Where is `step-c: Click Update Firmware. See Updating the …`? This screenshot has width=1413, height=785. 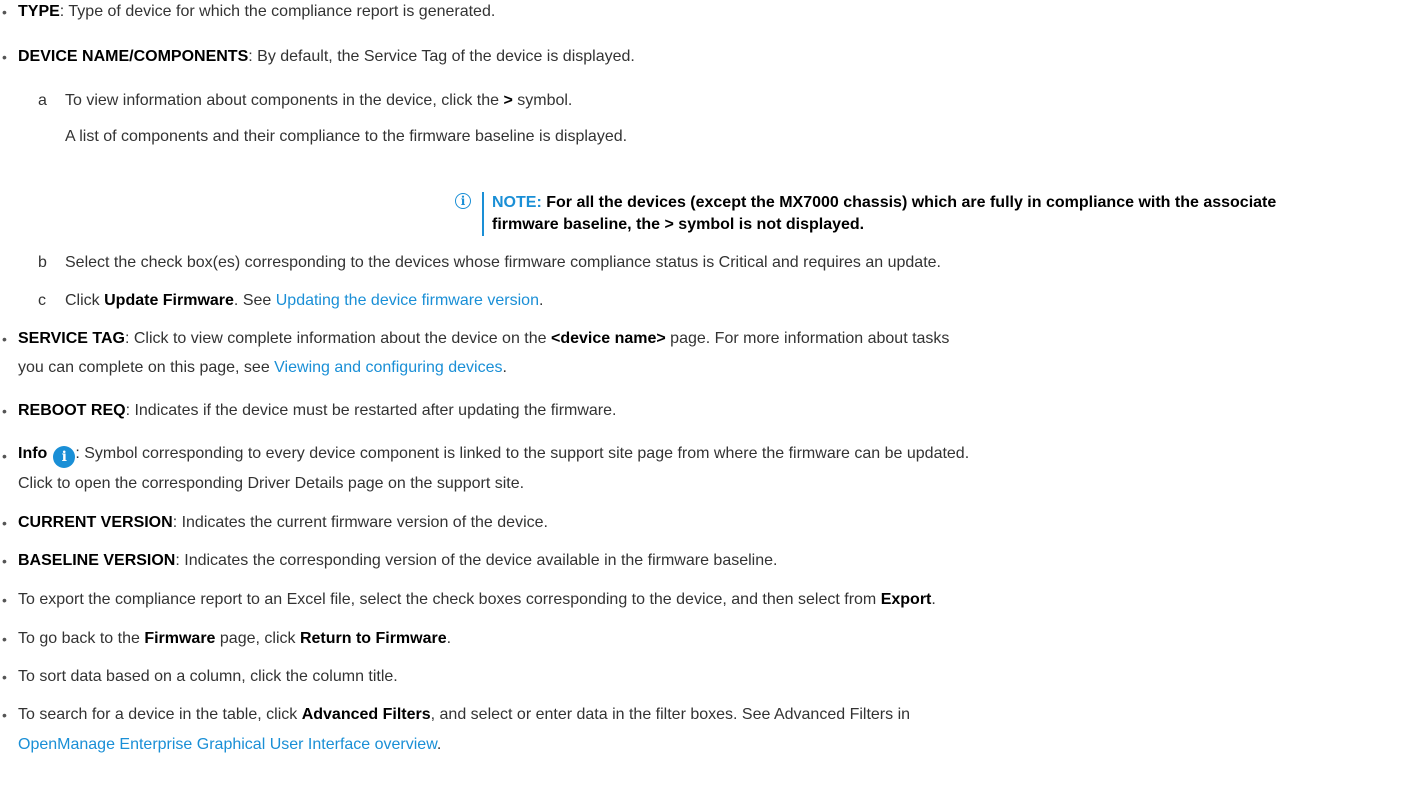
step-c: Click Update Firmware. See Updating the … is located at coordinates (304, 300).